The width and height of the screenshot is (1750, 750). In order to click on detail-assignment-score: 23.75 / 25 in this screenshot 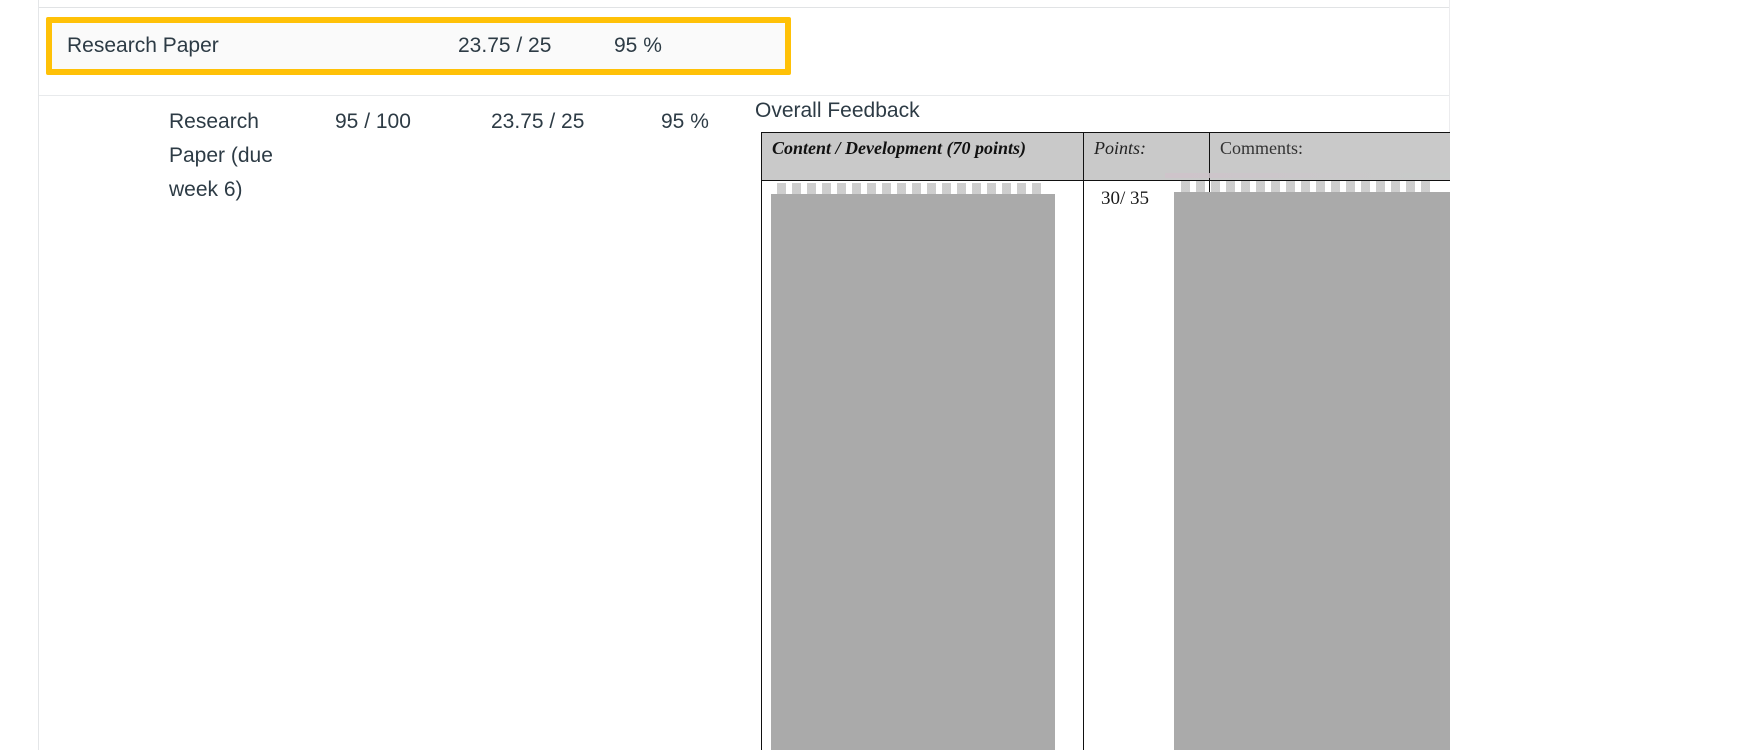, I will do `click(538, 121)`.